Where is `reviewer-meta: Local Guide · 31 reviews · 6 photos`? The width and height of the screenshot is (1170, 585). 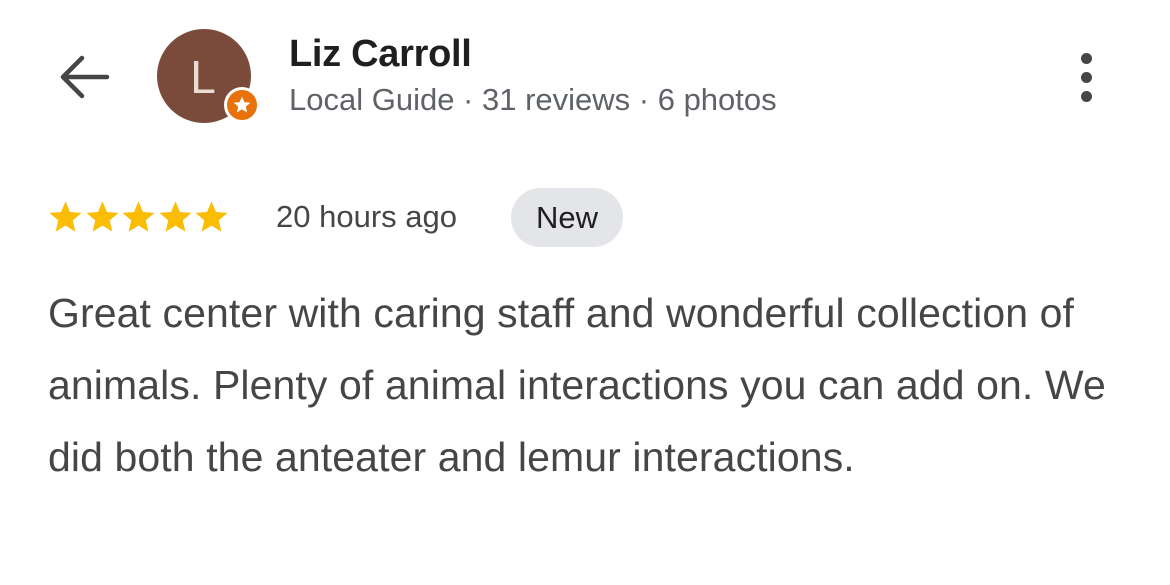
reviewer-meta: Local Guide · 31 reviews · 6 photos is located at coordinates (533, 99).